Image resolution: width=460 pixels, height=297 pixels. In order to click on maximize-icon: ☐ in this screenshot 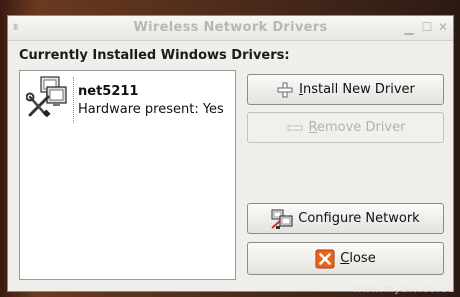, I will do `click(427, 27)`.